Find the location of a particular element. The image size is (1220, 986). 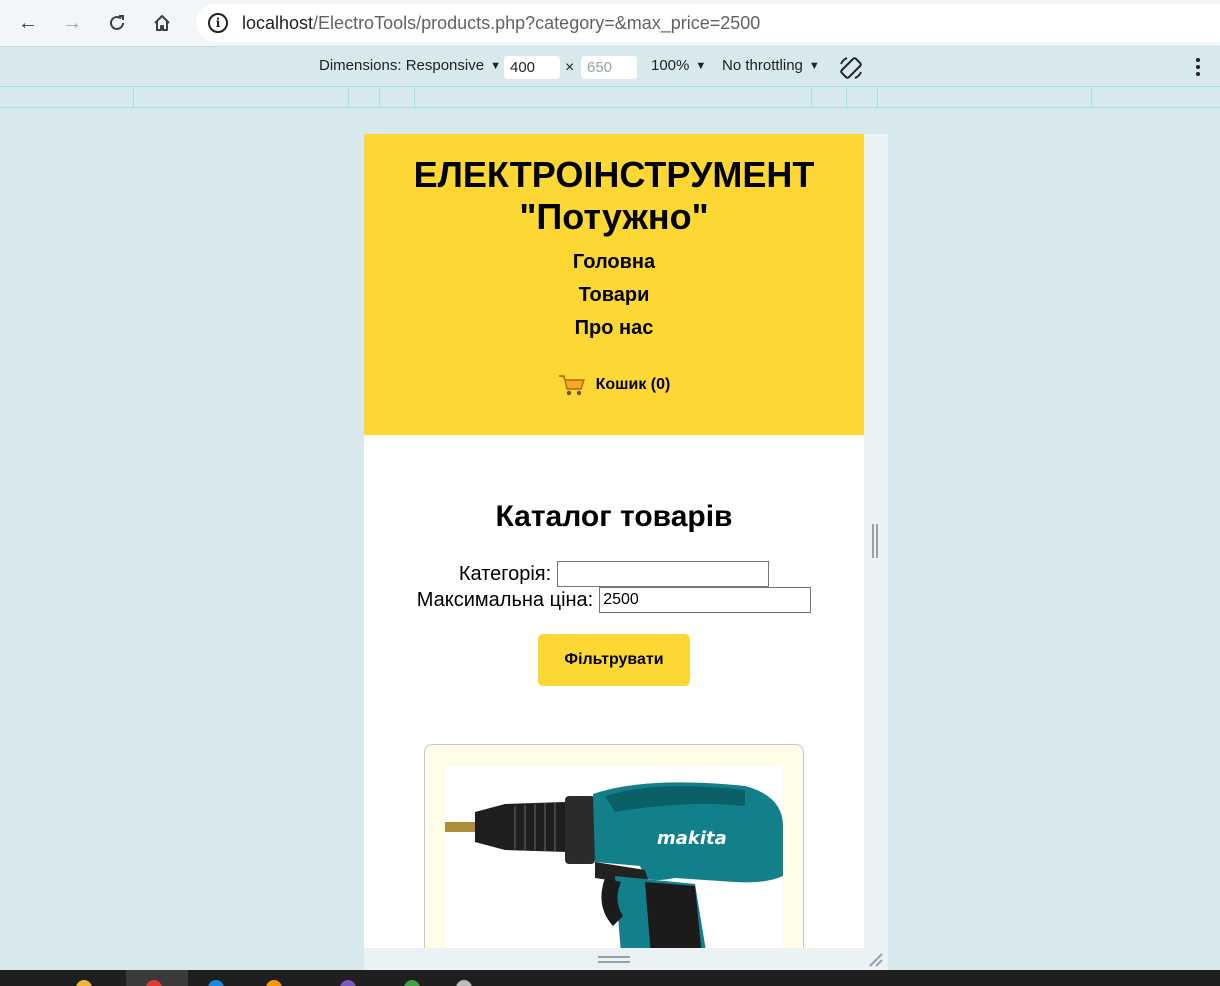

home-icon is located at coordinates (162, 23).